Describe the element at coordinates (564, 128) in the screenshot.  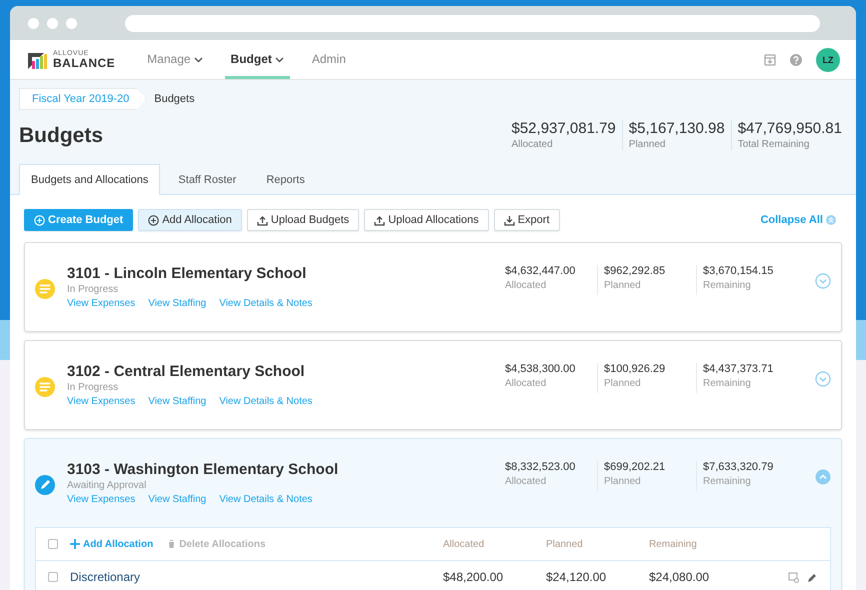
I see `total-amount: $52,937,081.79` at that location.